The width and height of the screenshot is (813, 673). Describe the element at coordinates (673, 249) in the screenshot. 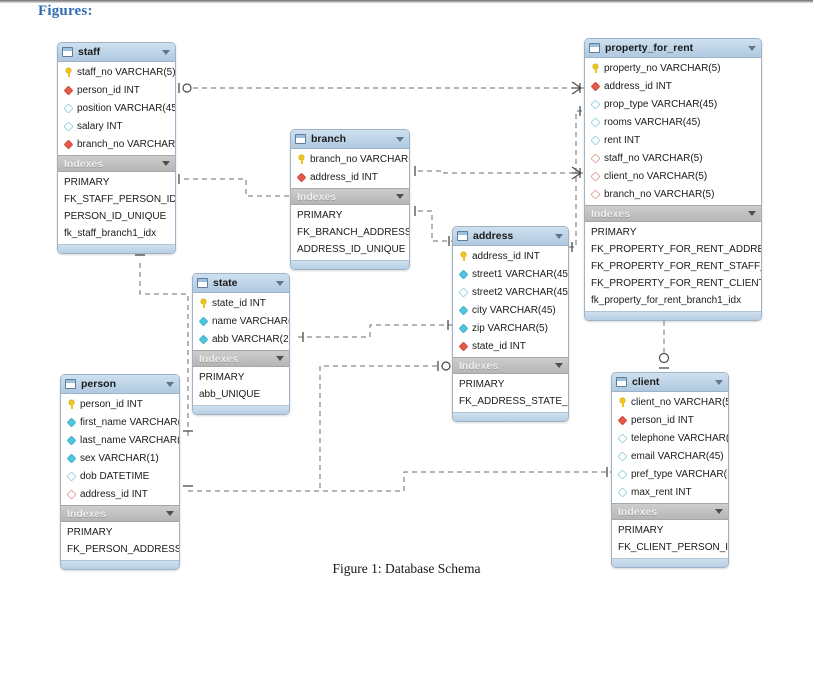

I see `index-row: FK_PROPERTY_FOR_RENT_ADDRESS_IDX` at that location.